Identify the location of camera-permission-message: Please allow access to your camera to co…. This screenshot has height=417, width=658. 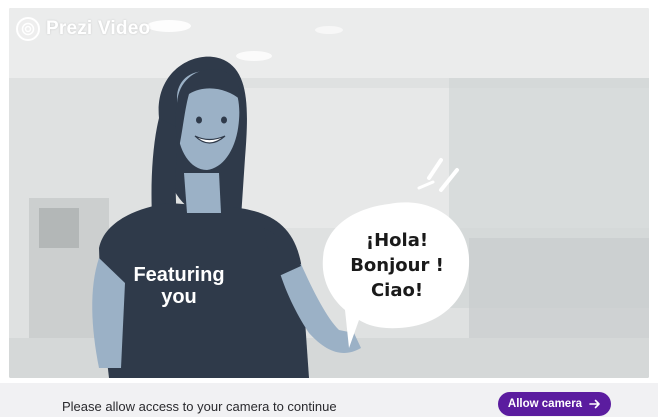
(199, 406).